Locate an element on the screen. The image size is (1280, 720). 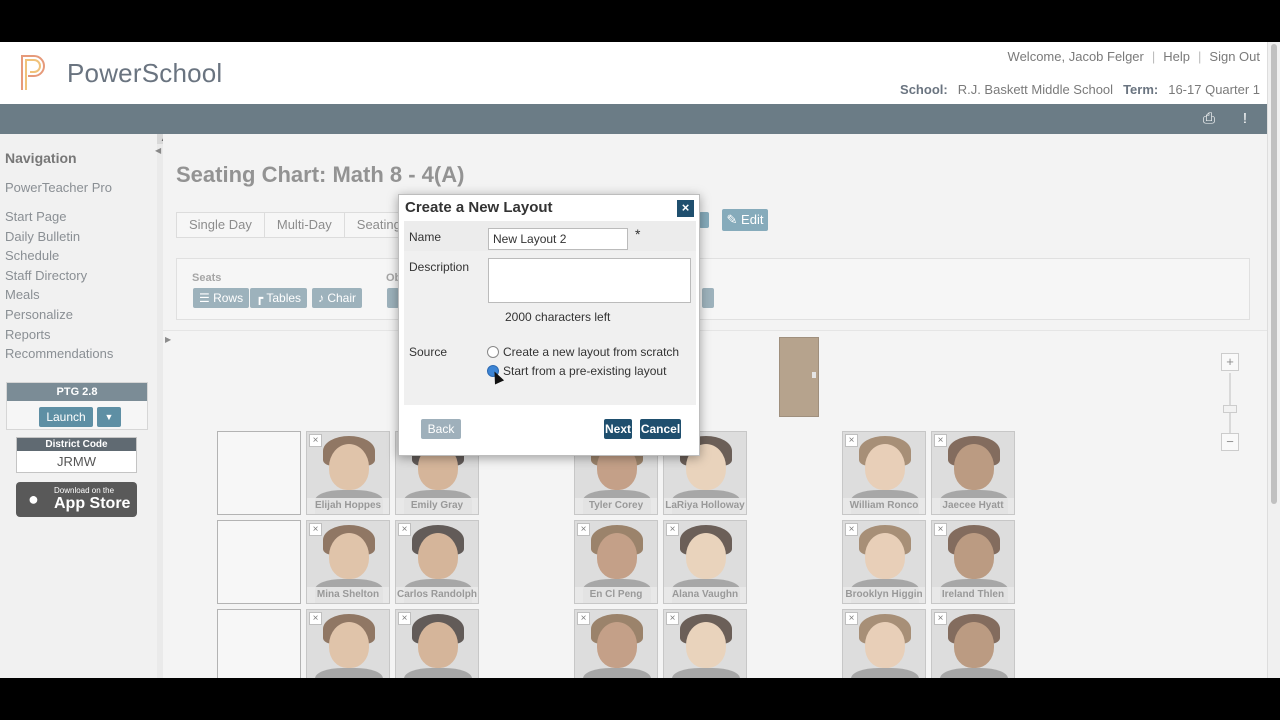
close-icon: × is located at coordinates (685, 208).